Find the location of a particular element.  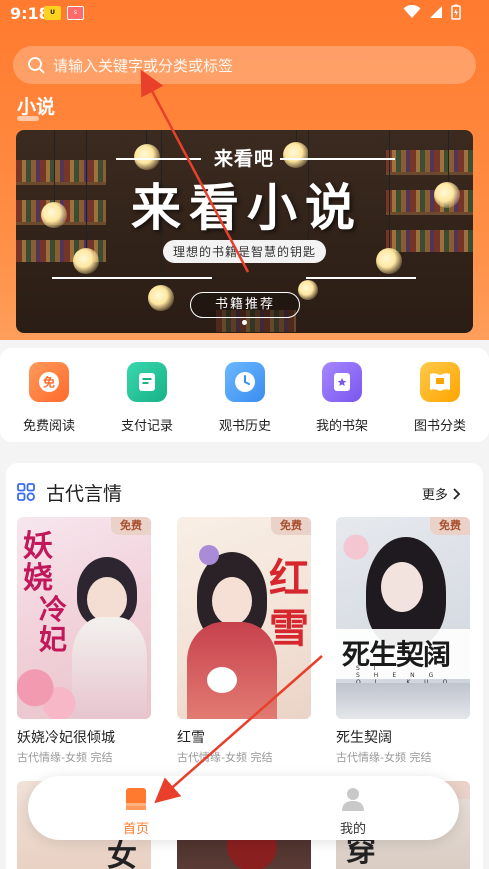

wifi-icon is located at coordinates (412, 11).